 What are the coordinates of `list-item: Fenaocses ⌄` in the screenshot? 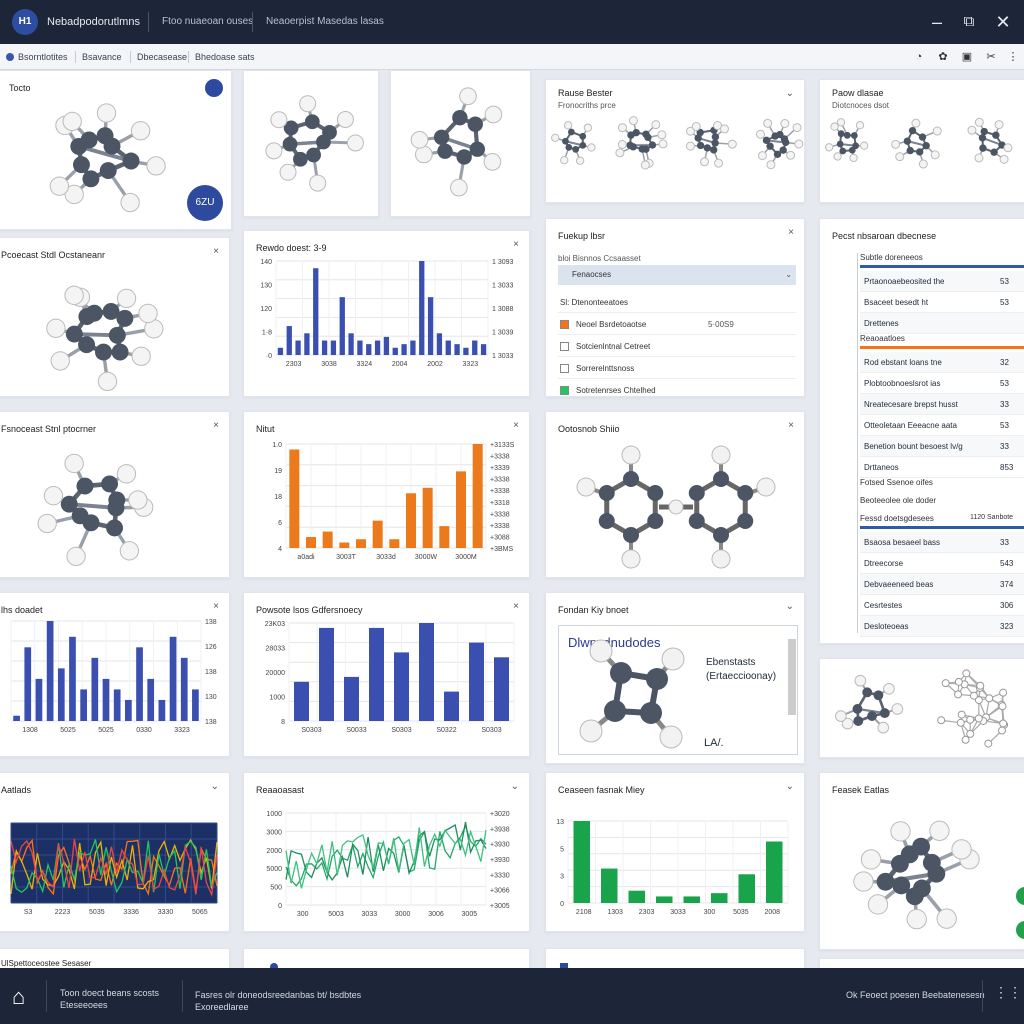 It's located at (677, 275).